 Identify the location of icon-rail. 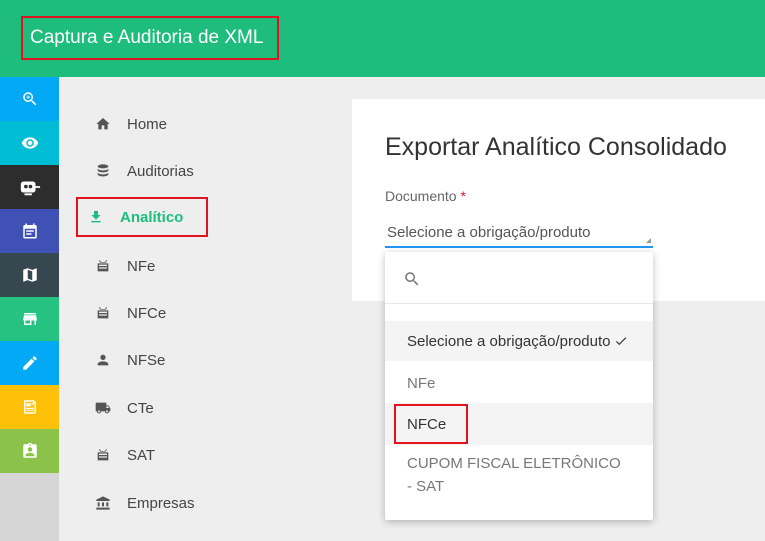
(29, 309).